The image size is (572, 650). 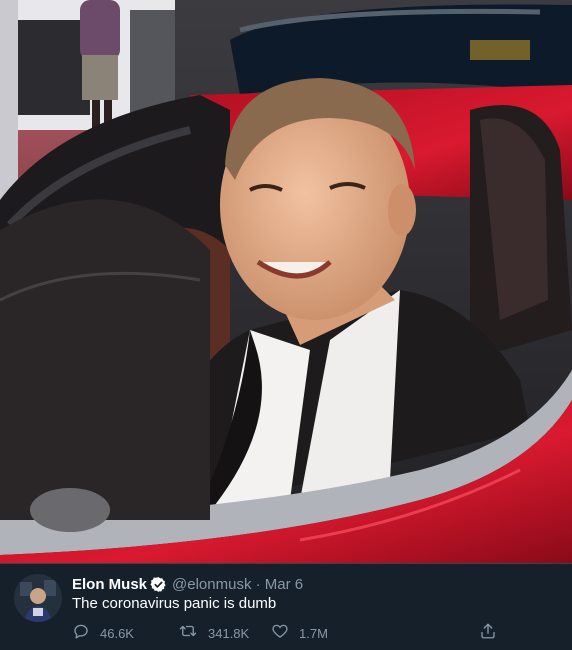 I want to click on heart-outline-icon, so click(x=280, y=633).